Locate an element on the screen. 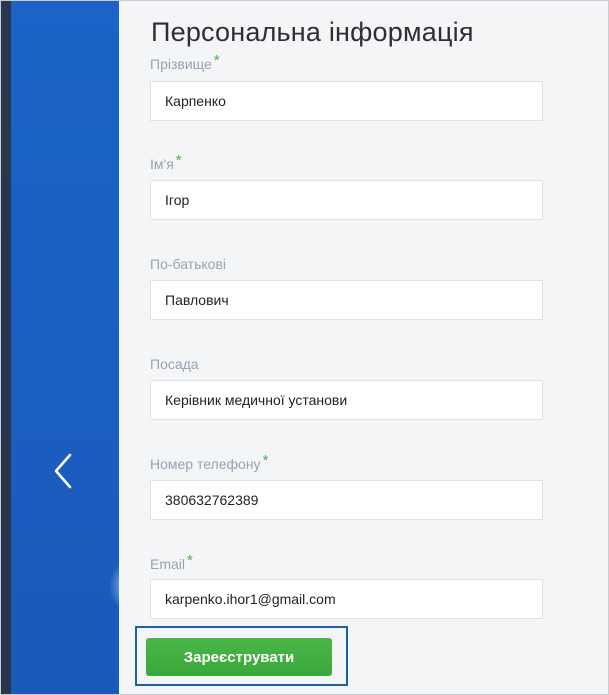 The image size is (609, 695). first-name-label-text: Ім'я is located at coordinates (162, 164).